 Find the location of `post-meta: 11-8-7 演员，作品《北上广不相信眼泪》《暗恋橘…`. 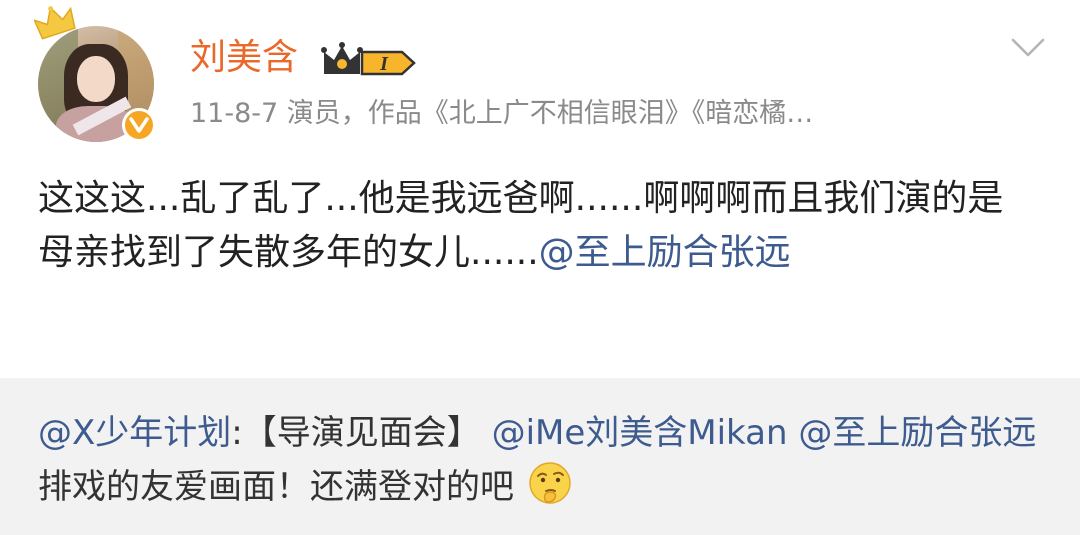

post-meta: 11-8-7 演员，作品《北上广不相信眼泪》《暗恋橘… is located at coordinates (502, 113).